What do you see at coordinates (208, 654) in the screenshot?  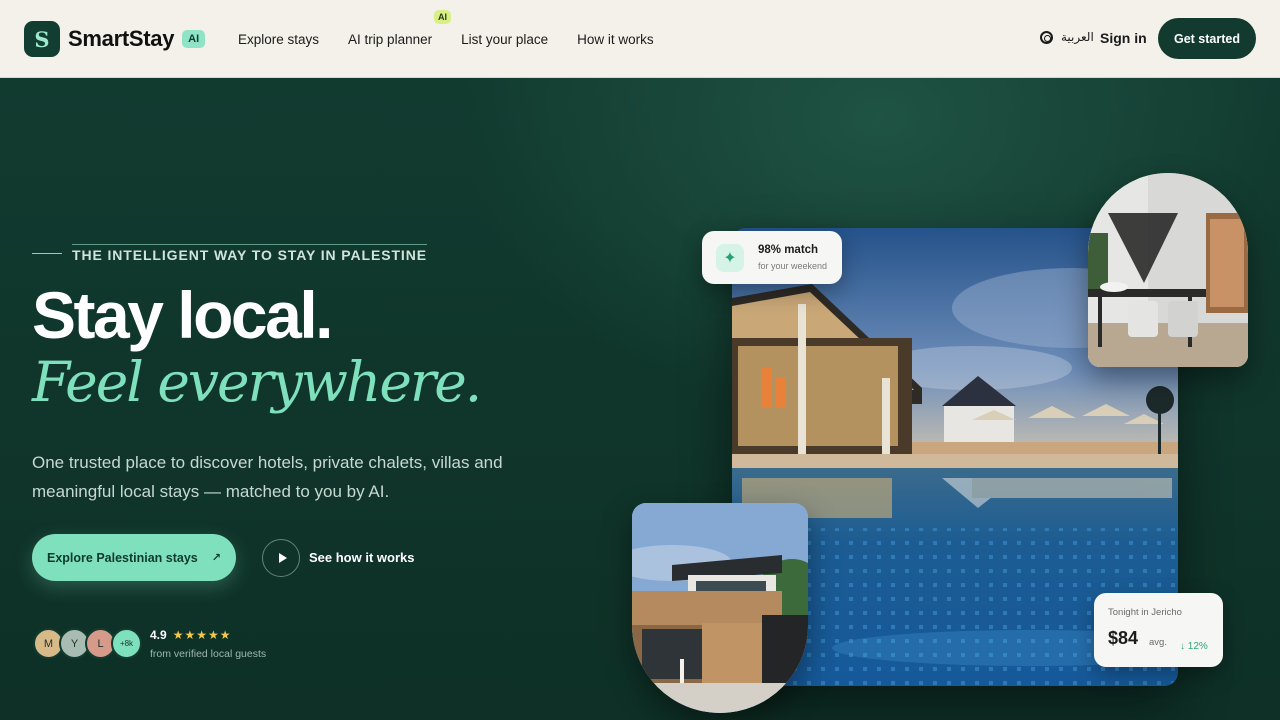 I see `rating-caption: from verified local guests` at bounding box center [208, 654].